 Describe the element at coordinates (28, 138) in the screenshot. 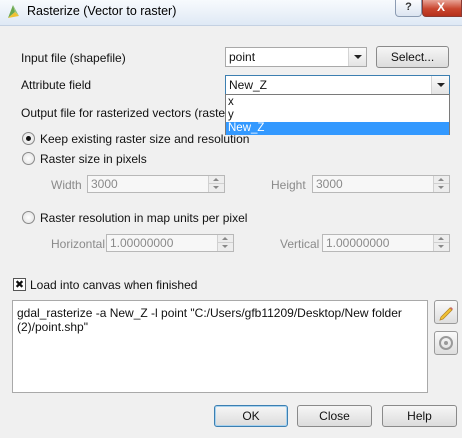

I see `keep-size-radio` at that location.